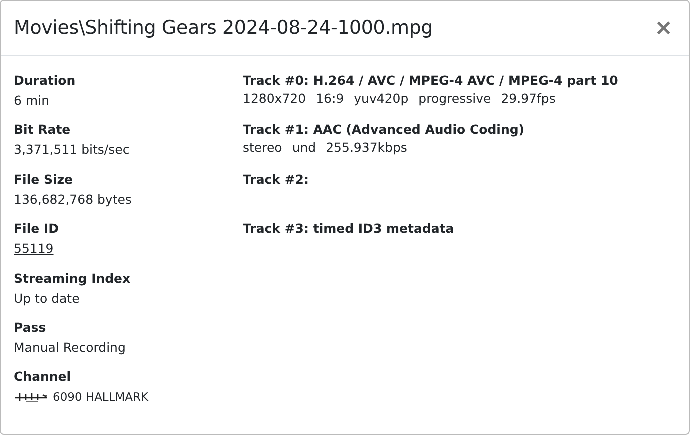 The height and width of the screenshot is (435, 690). What do you see at coordinates (70, 347) in the screenshot?
I see `field-value: Manual Recording` at bounding box center [70, 347].